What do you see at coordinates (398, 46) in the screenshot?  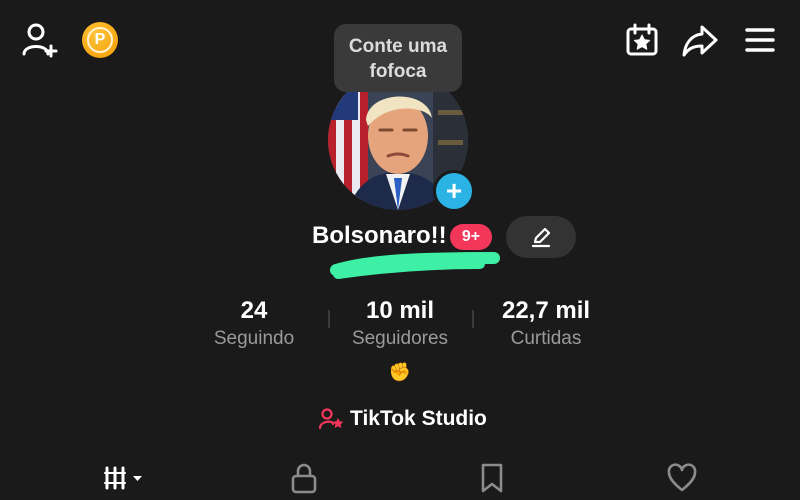 I see `tooltip-line1: Conte uma` at bounding box center [398, 46].